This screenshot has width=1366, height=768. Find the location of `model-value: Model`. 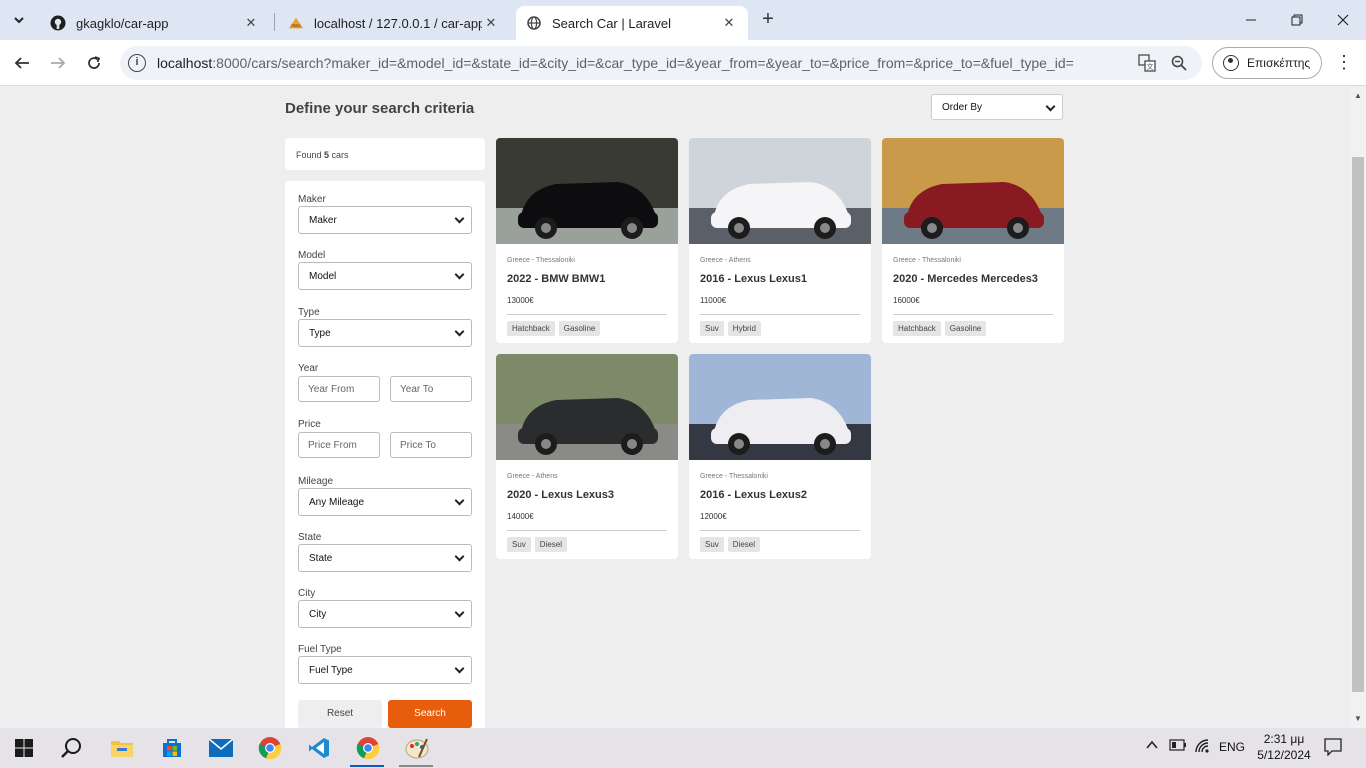

model-value: Model is located at coordinates (323, 276).